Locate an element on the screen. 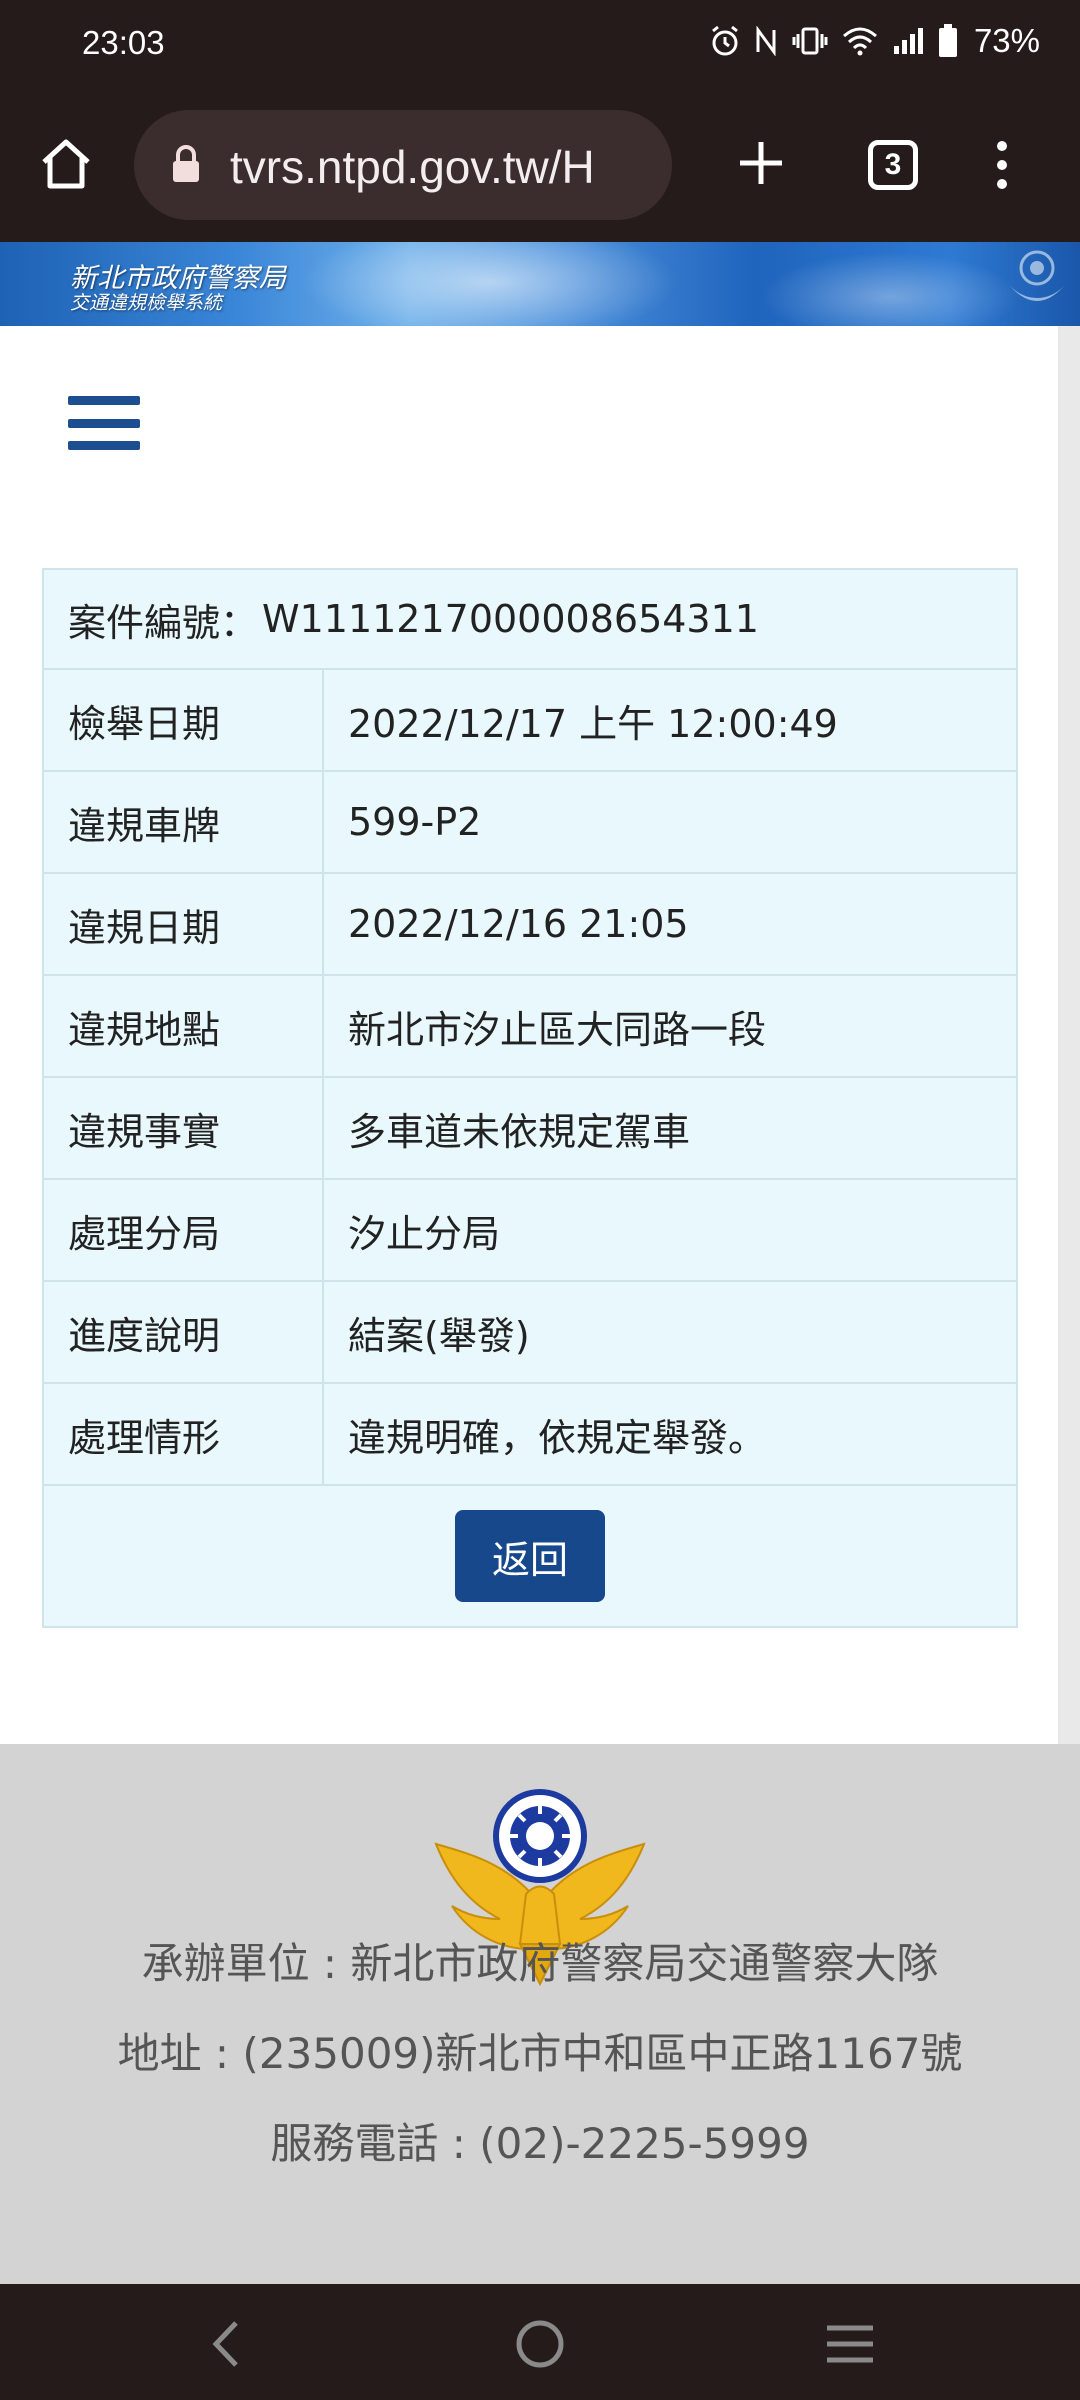 The width and height of the screenshot is (1080, 2400). table-row: 進度說明 結案(舉發) is located at coordinates (530, 1333).